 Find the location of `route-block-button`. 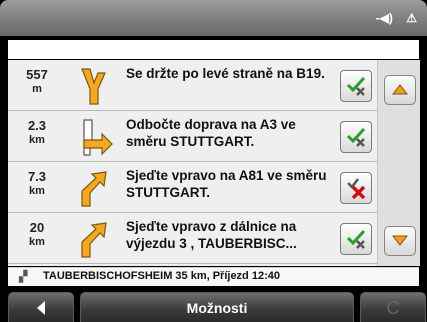

route-block-button is located at coordinates (356, 188).